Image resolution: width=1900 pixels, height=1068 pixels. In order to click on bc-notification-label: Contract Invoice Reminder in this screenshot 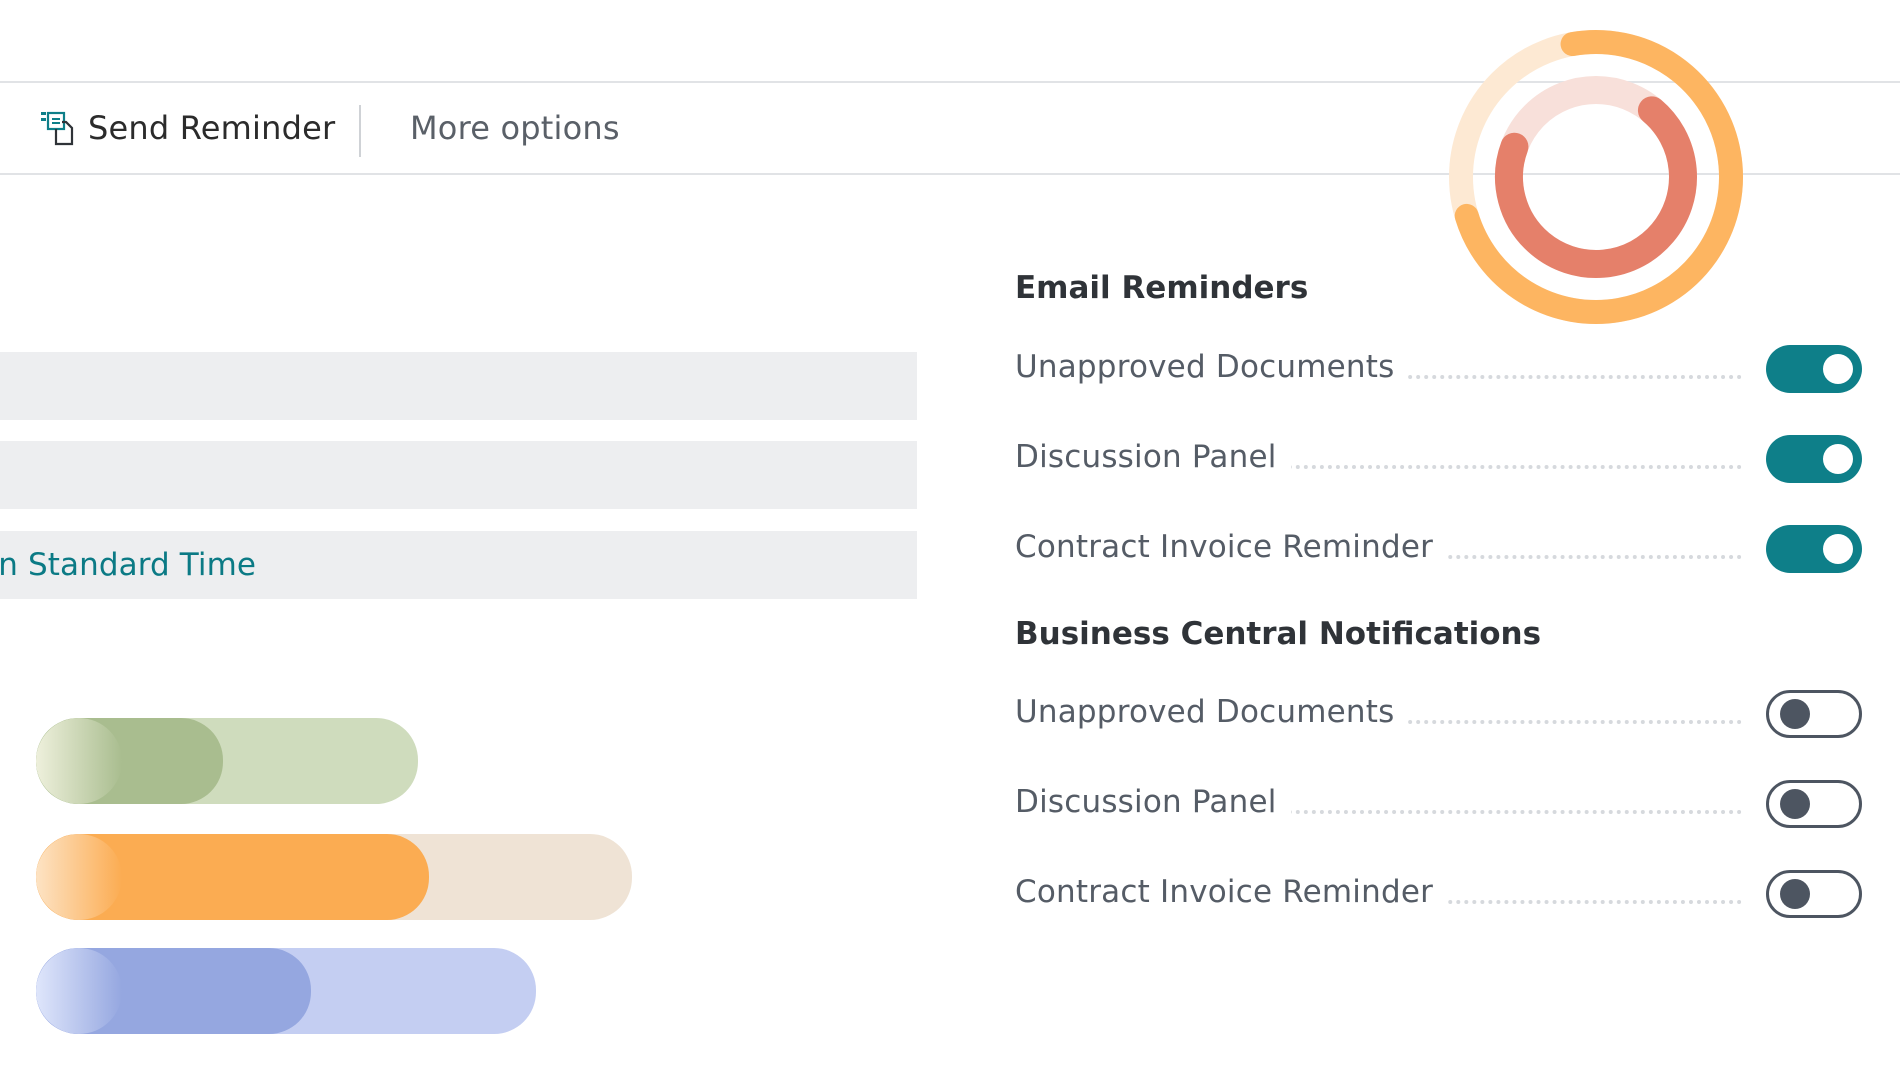, I will do `click(1231, 892)`.